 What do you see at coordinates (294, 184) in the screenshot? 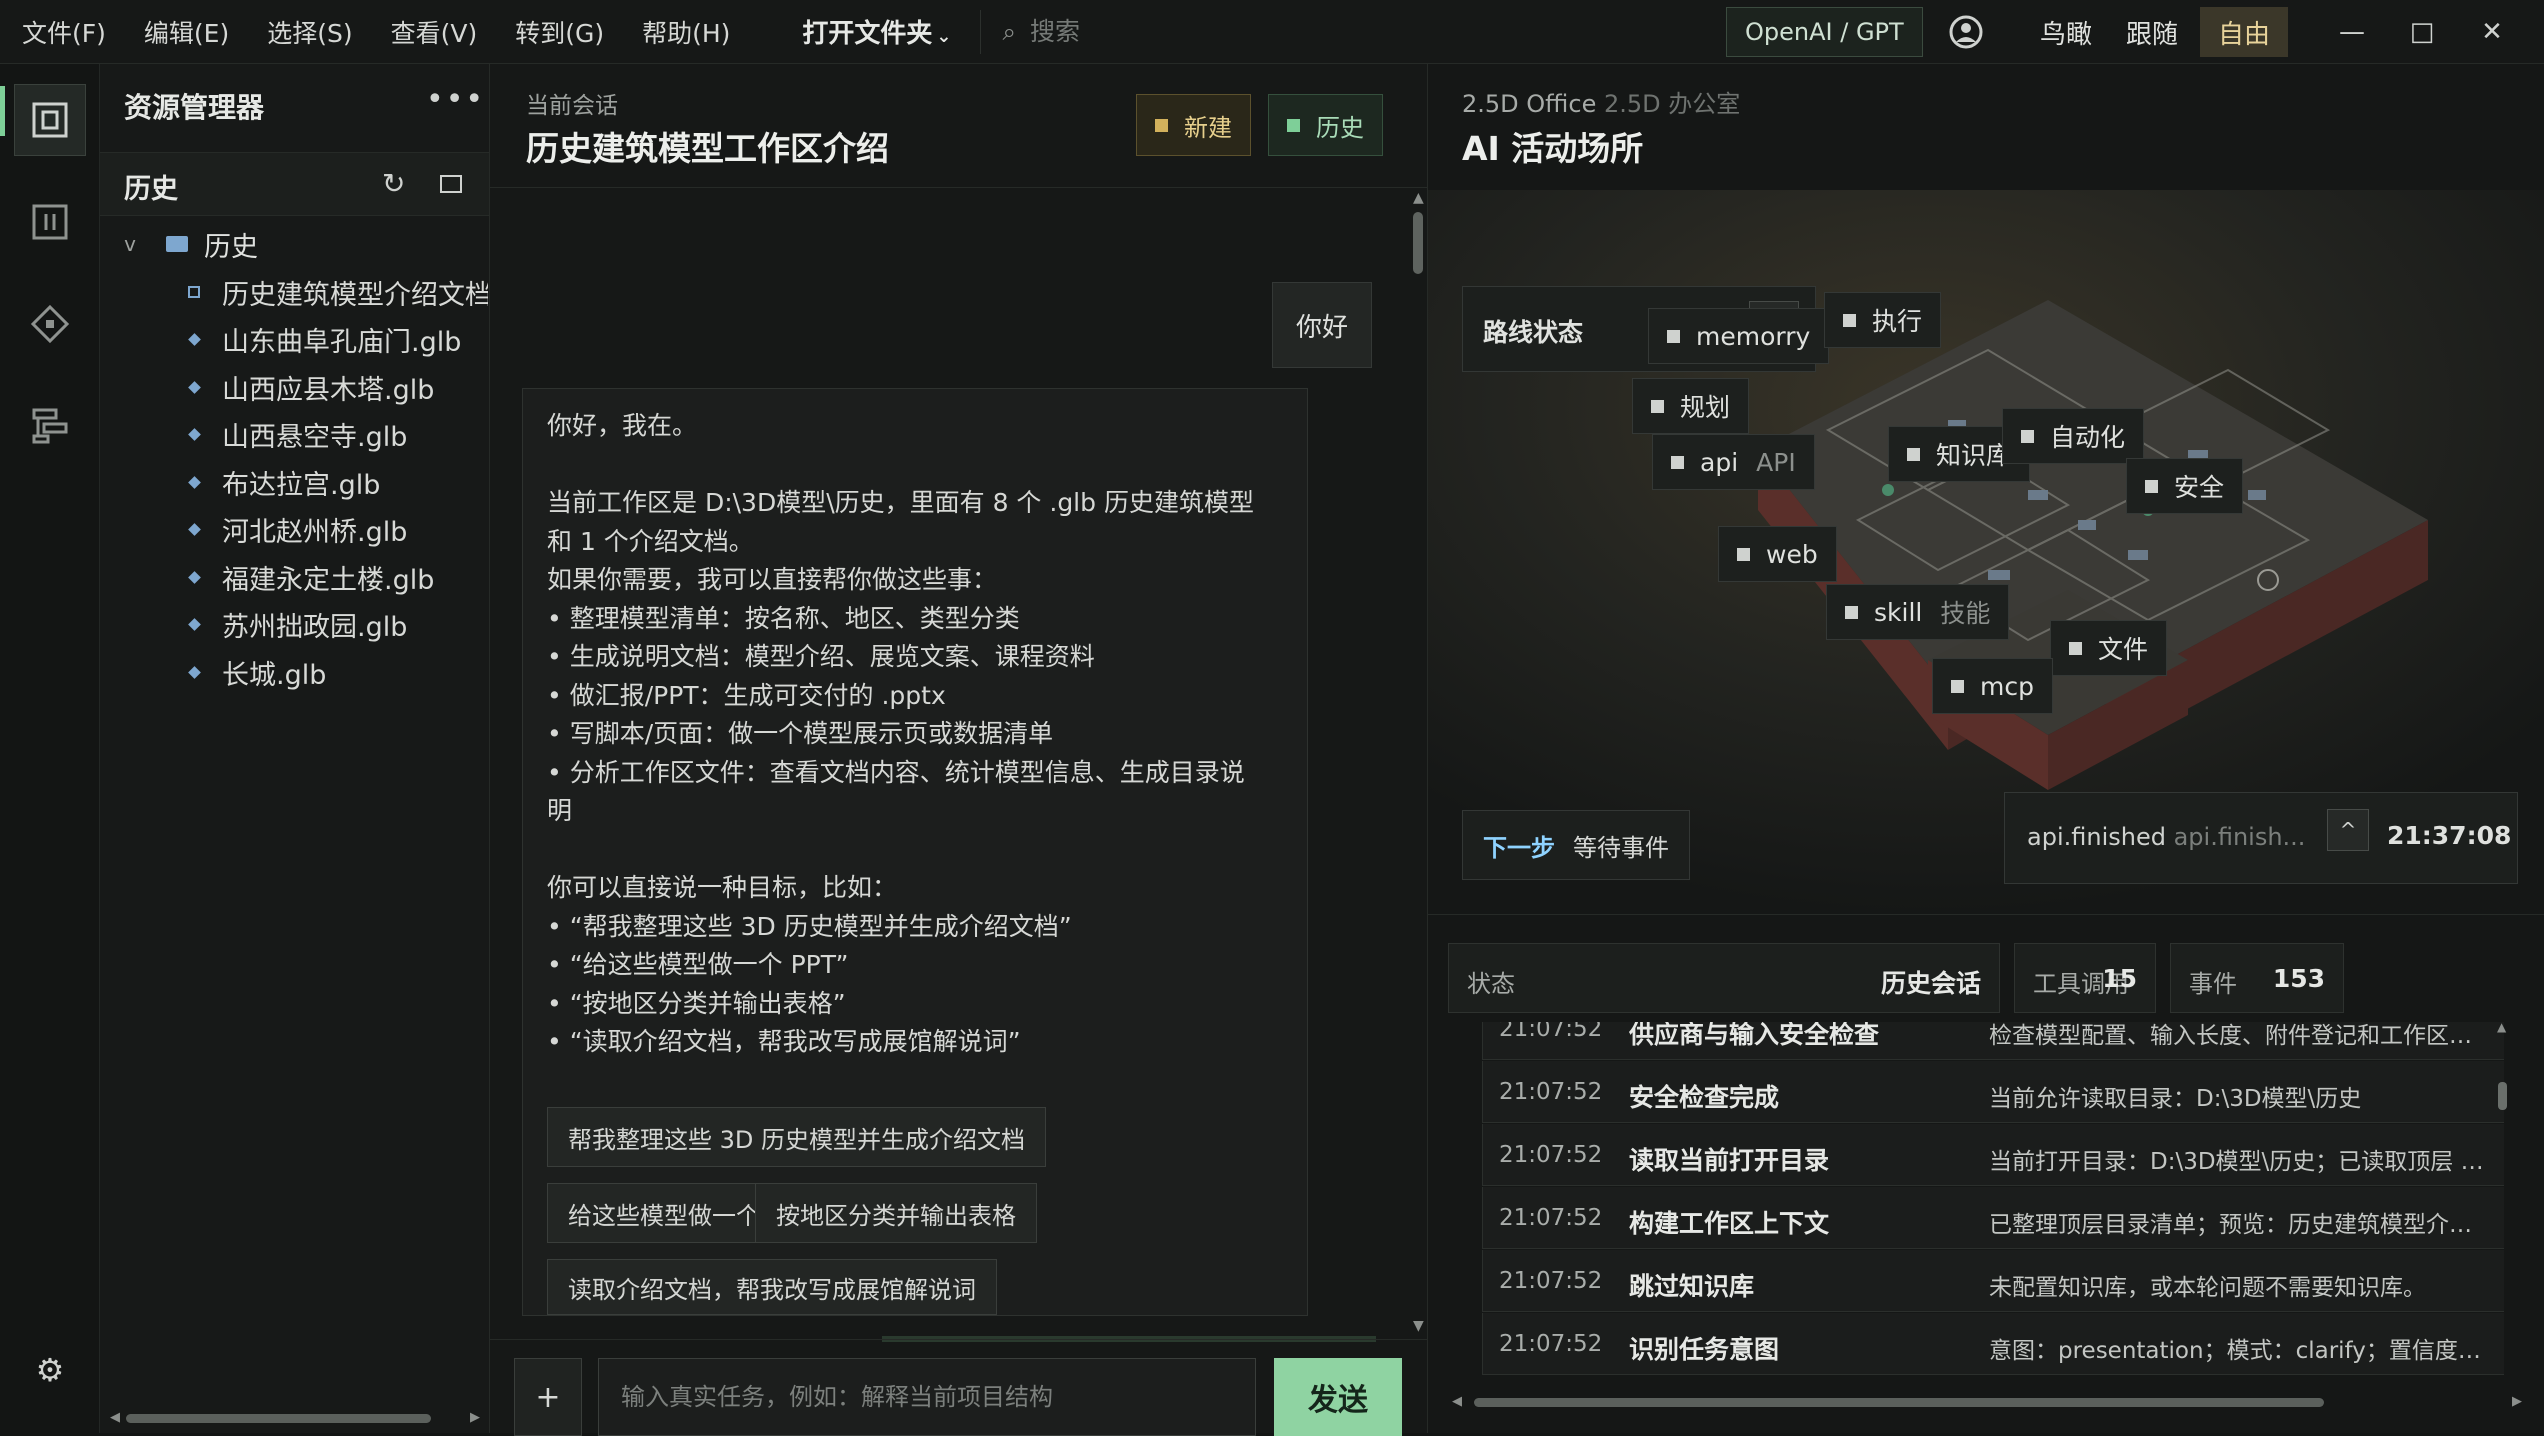
I see `explorer-section-header: 历史 ↻` at bounding box center [294, 184].